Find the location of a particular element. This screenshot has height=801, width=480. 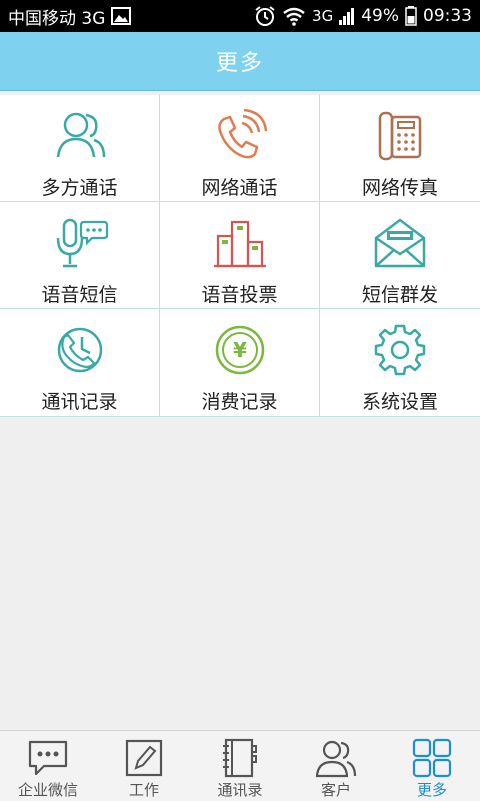

sms-broadcast-icon is located at coordinates (400, 243).